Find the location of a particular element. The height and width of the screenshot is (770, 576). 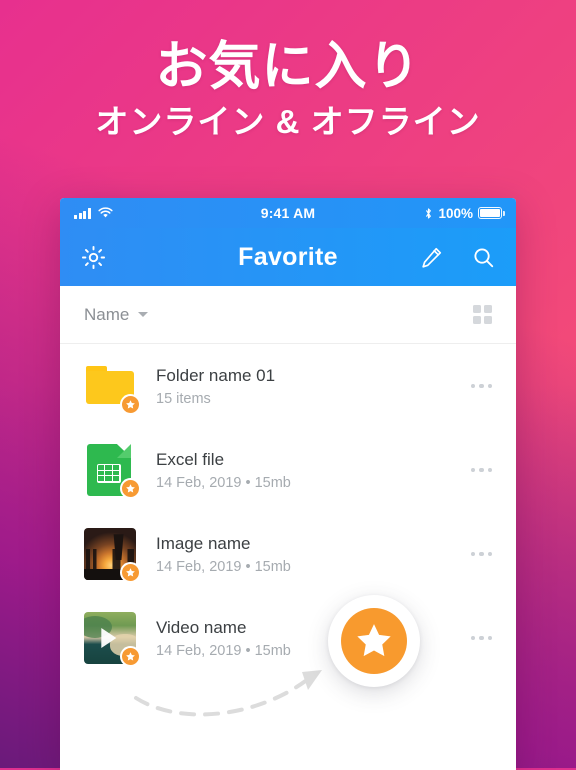

file-info: Image name 14 Feb, 2019 • 15mb is located at coordinates (307, 554).